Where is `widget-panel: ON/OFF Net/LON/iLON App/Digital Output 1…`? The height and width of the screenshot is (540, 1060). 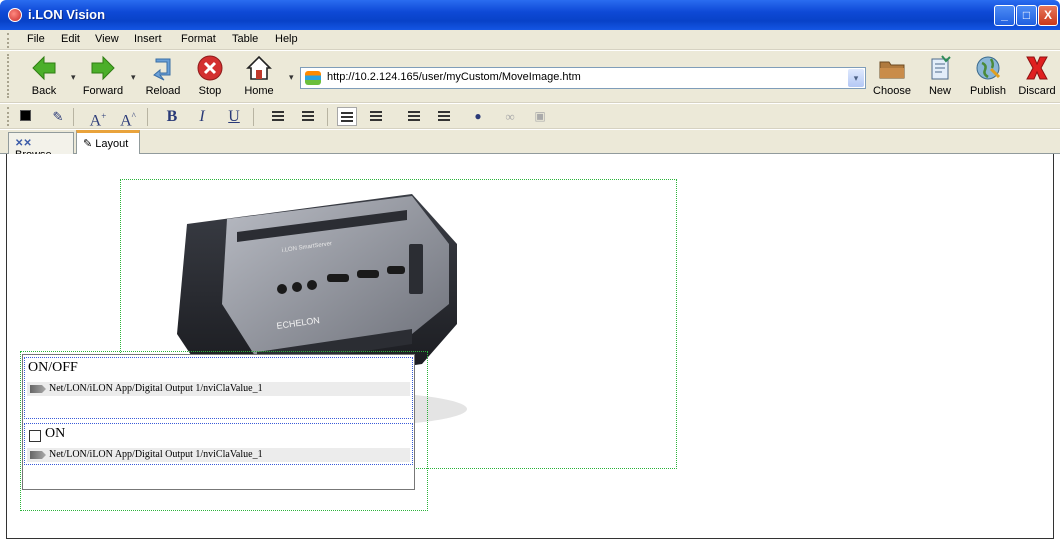 widget-panel: ON/OFF Net/LON/iLON App/Digital Output 1… is located at coordinates (218, 422).